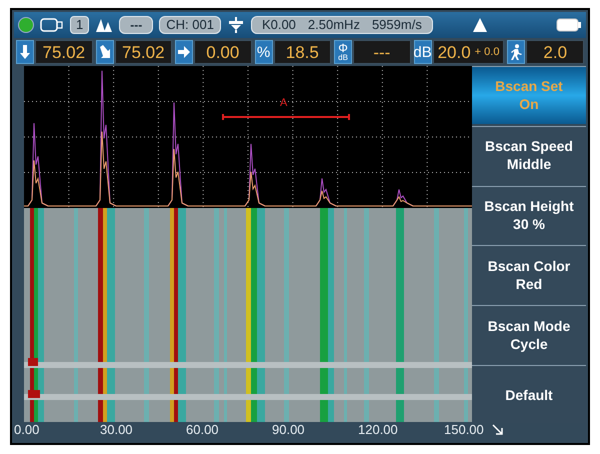  Describe the element at coordinates (190, 25) in the screenshot. I see `channel-label: CH: 001` at that location.